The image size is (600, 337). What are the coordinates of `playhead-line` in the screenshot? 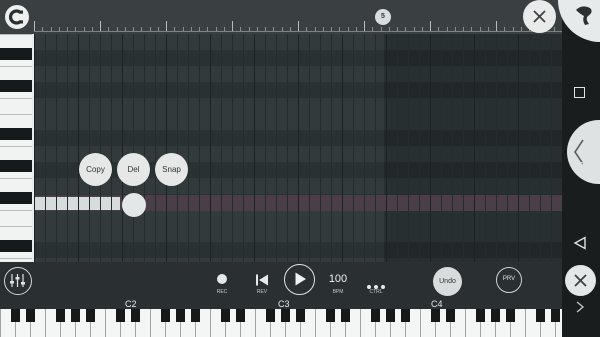 It's located at (33, 148).